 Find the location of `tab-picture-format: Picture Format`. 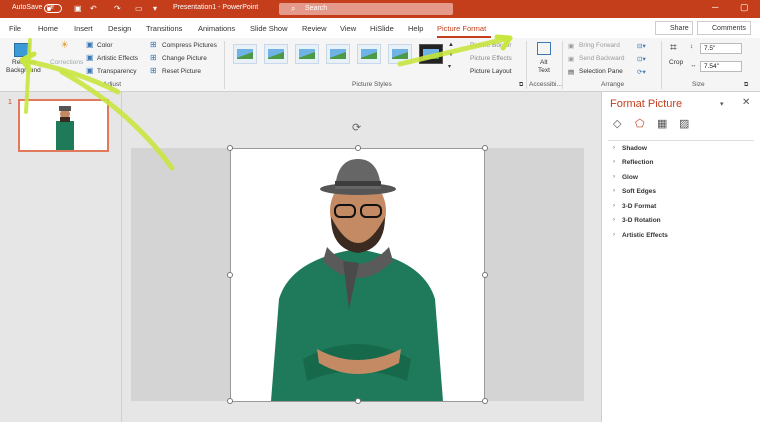

tab-picture-format: Picture Format is located at coordinates (461, 28).